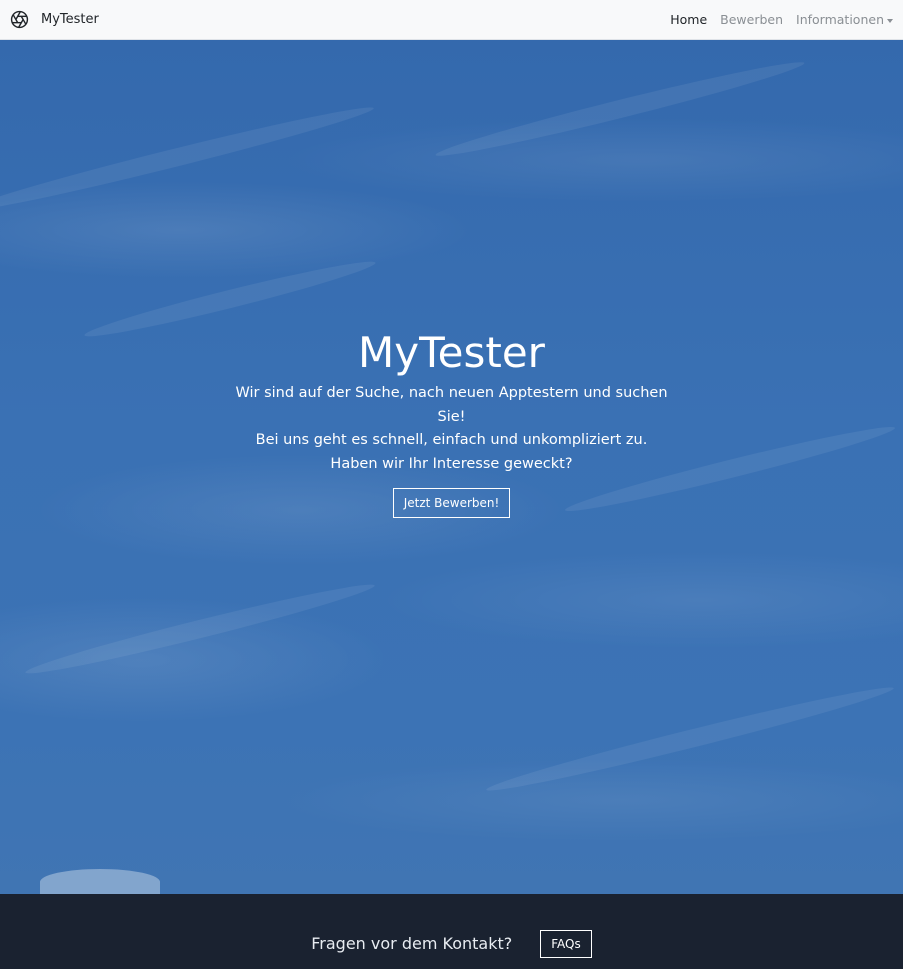 The width and height of the screenshot is (903, 969). What do you see at coordinates (451, 463) in the screenshot?
I see `hero-line-3: Haben wir Ihr Interesse geweckt?` at bounding box center [451, 463].